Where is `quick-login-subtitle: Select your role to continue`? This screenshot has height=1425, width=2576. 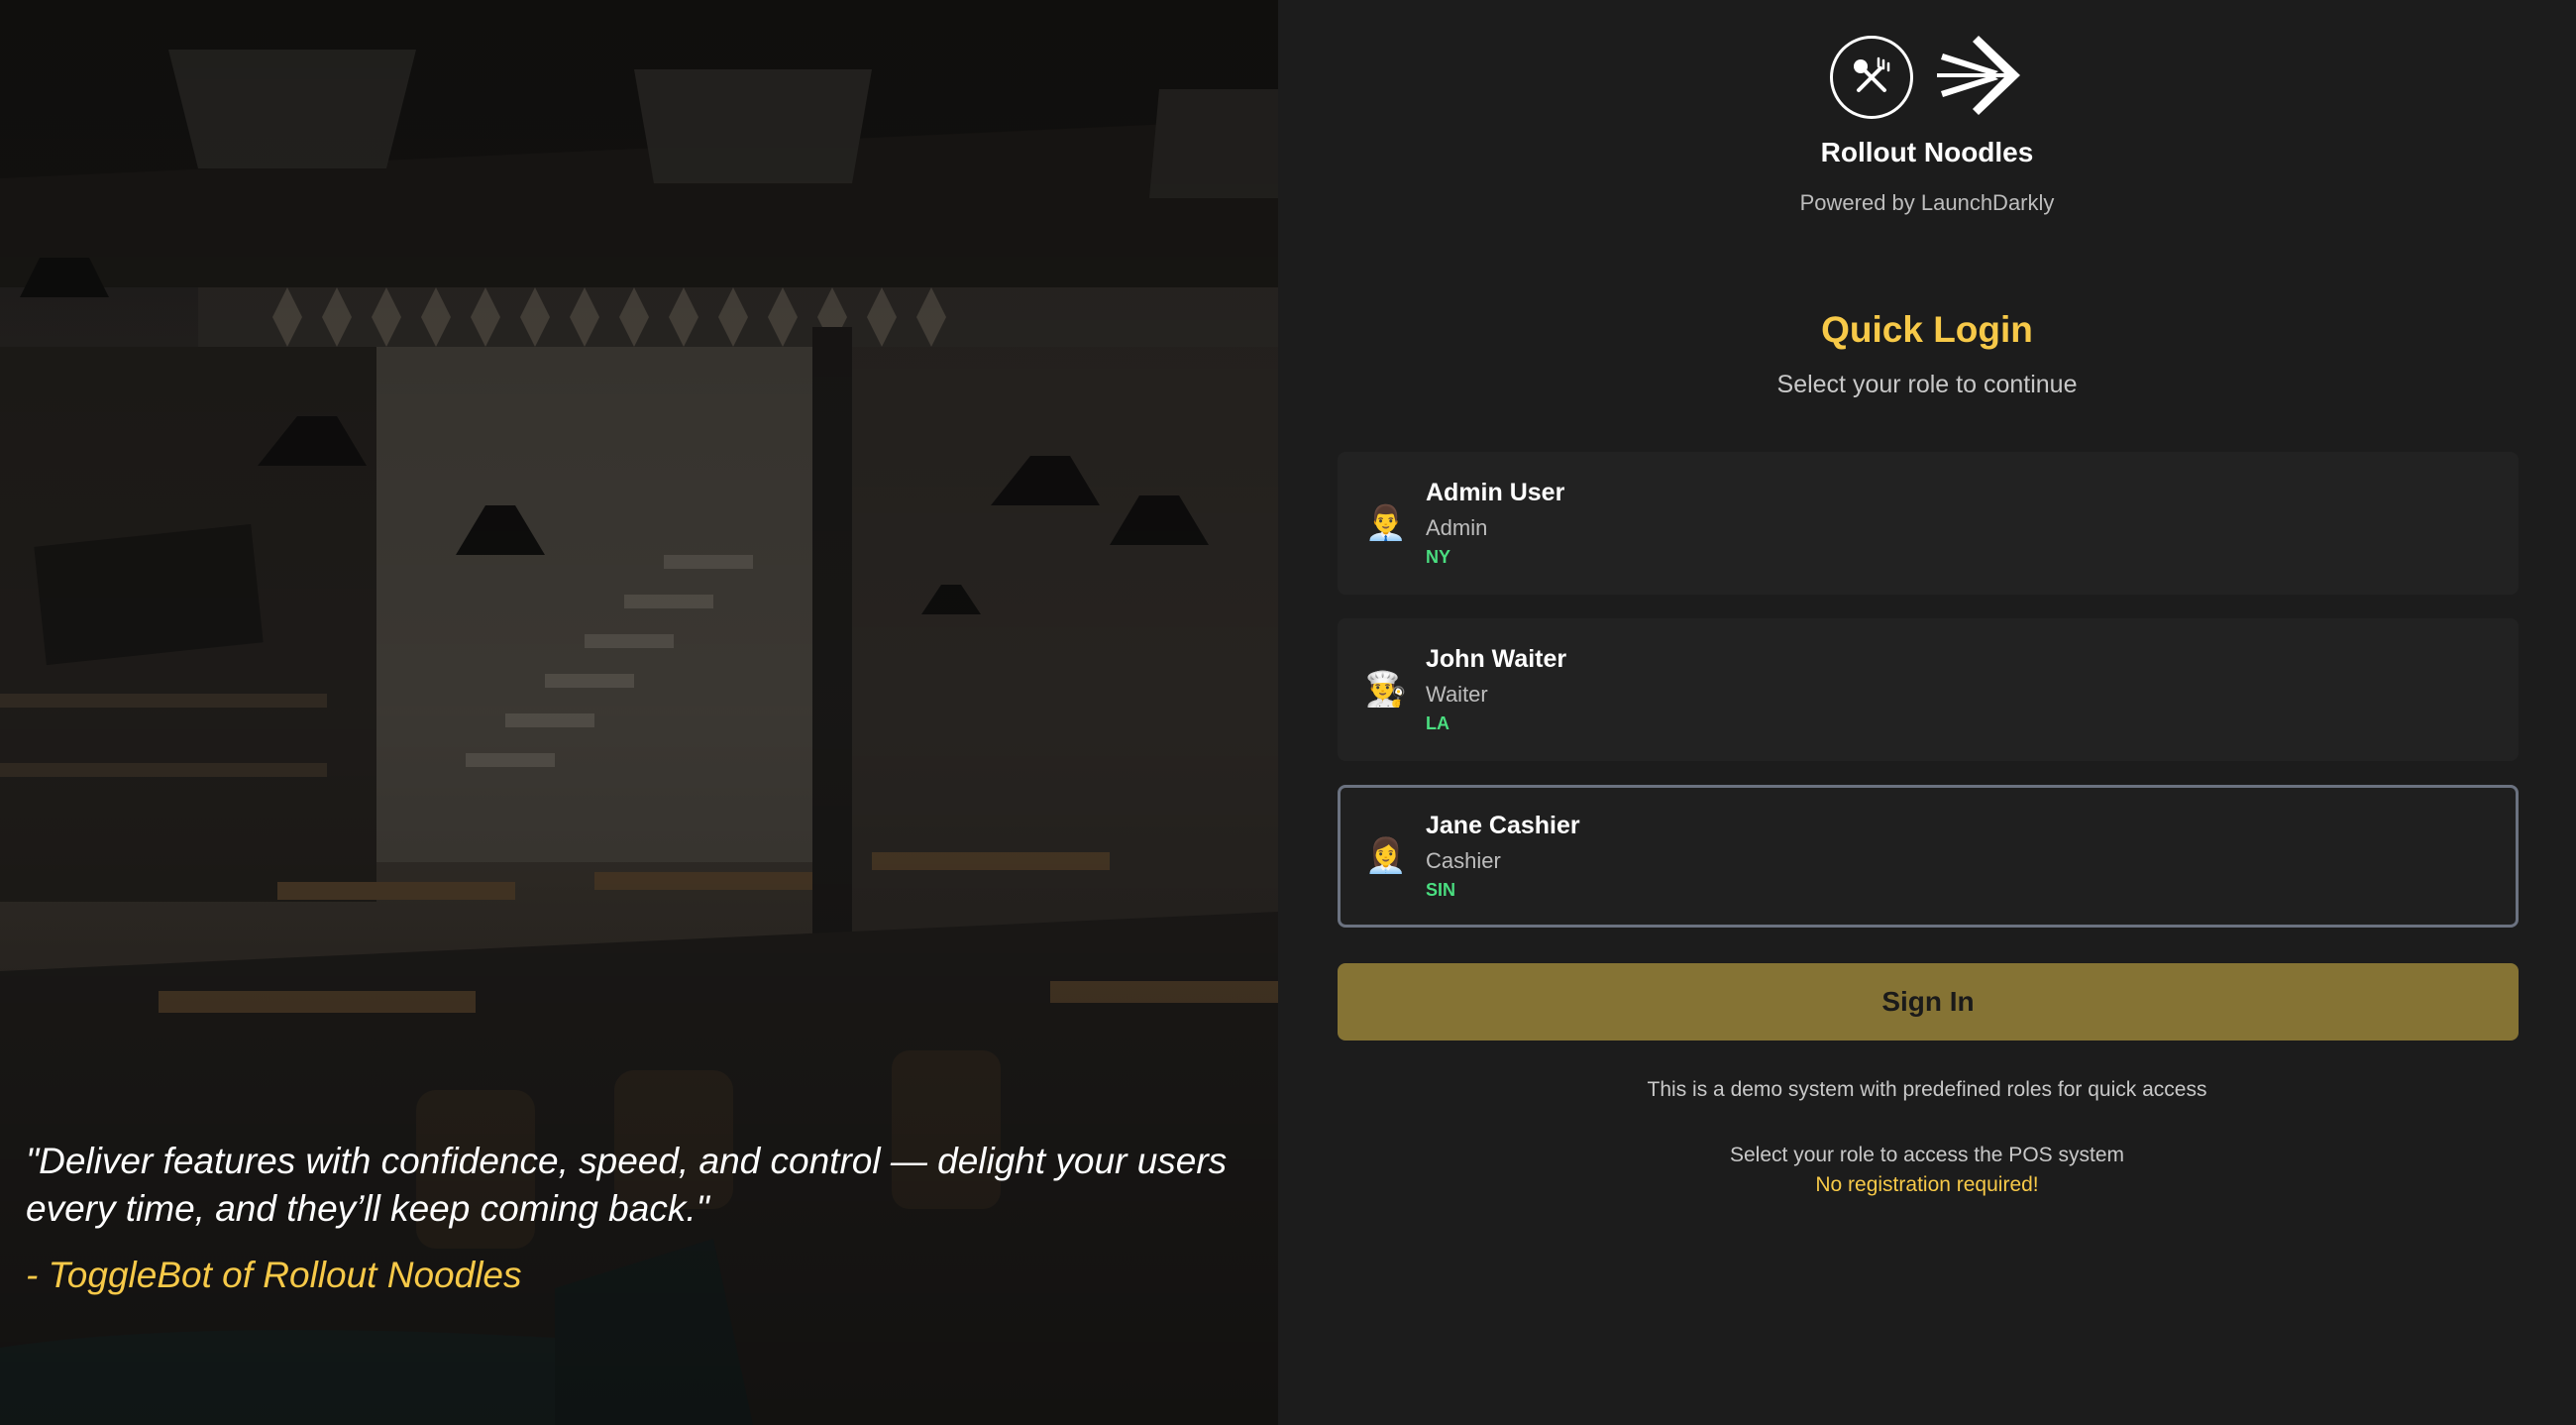 quick-login-subtitle: Select your role to continue is located at coordinates (1927, 384).